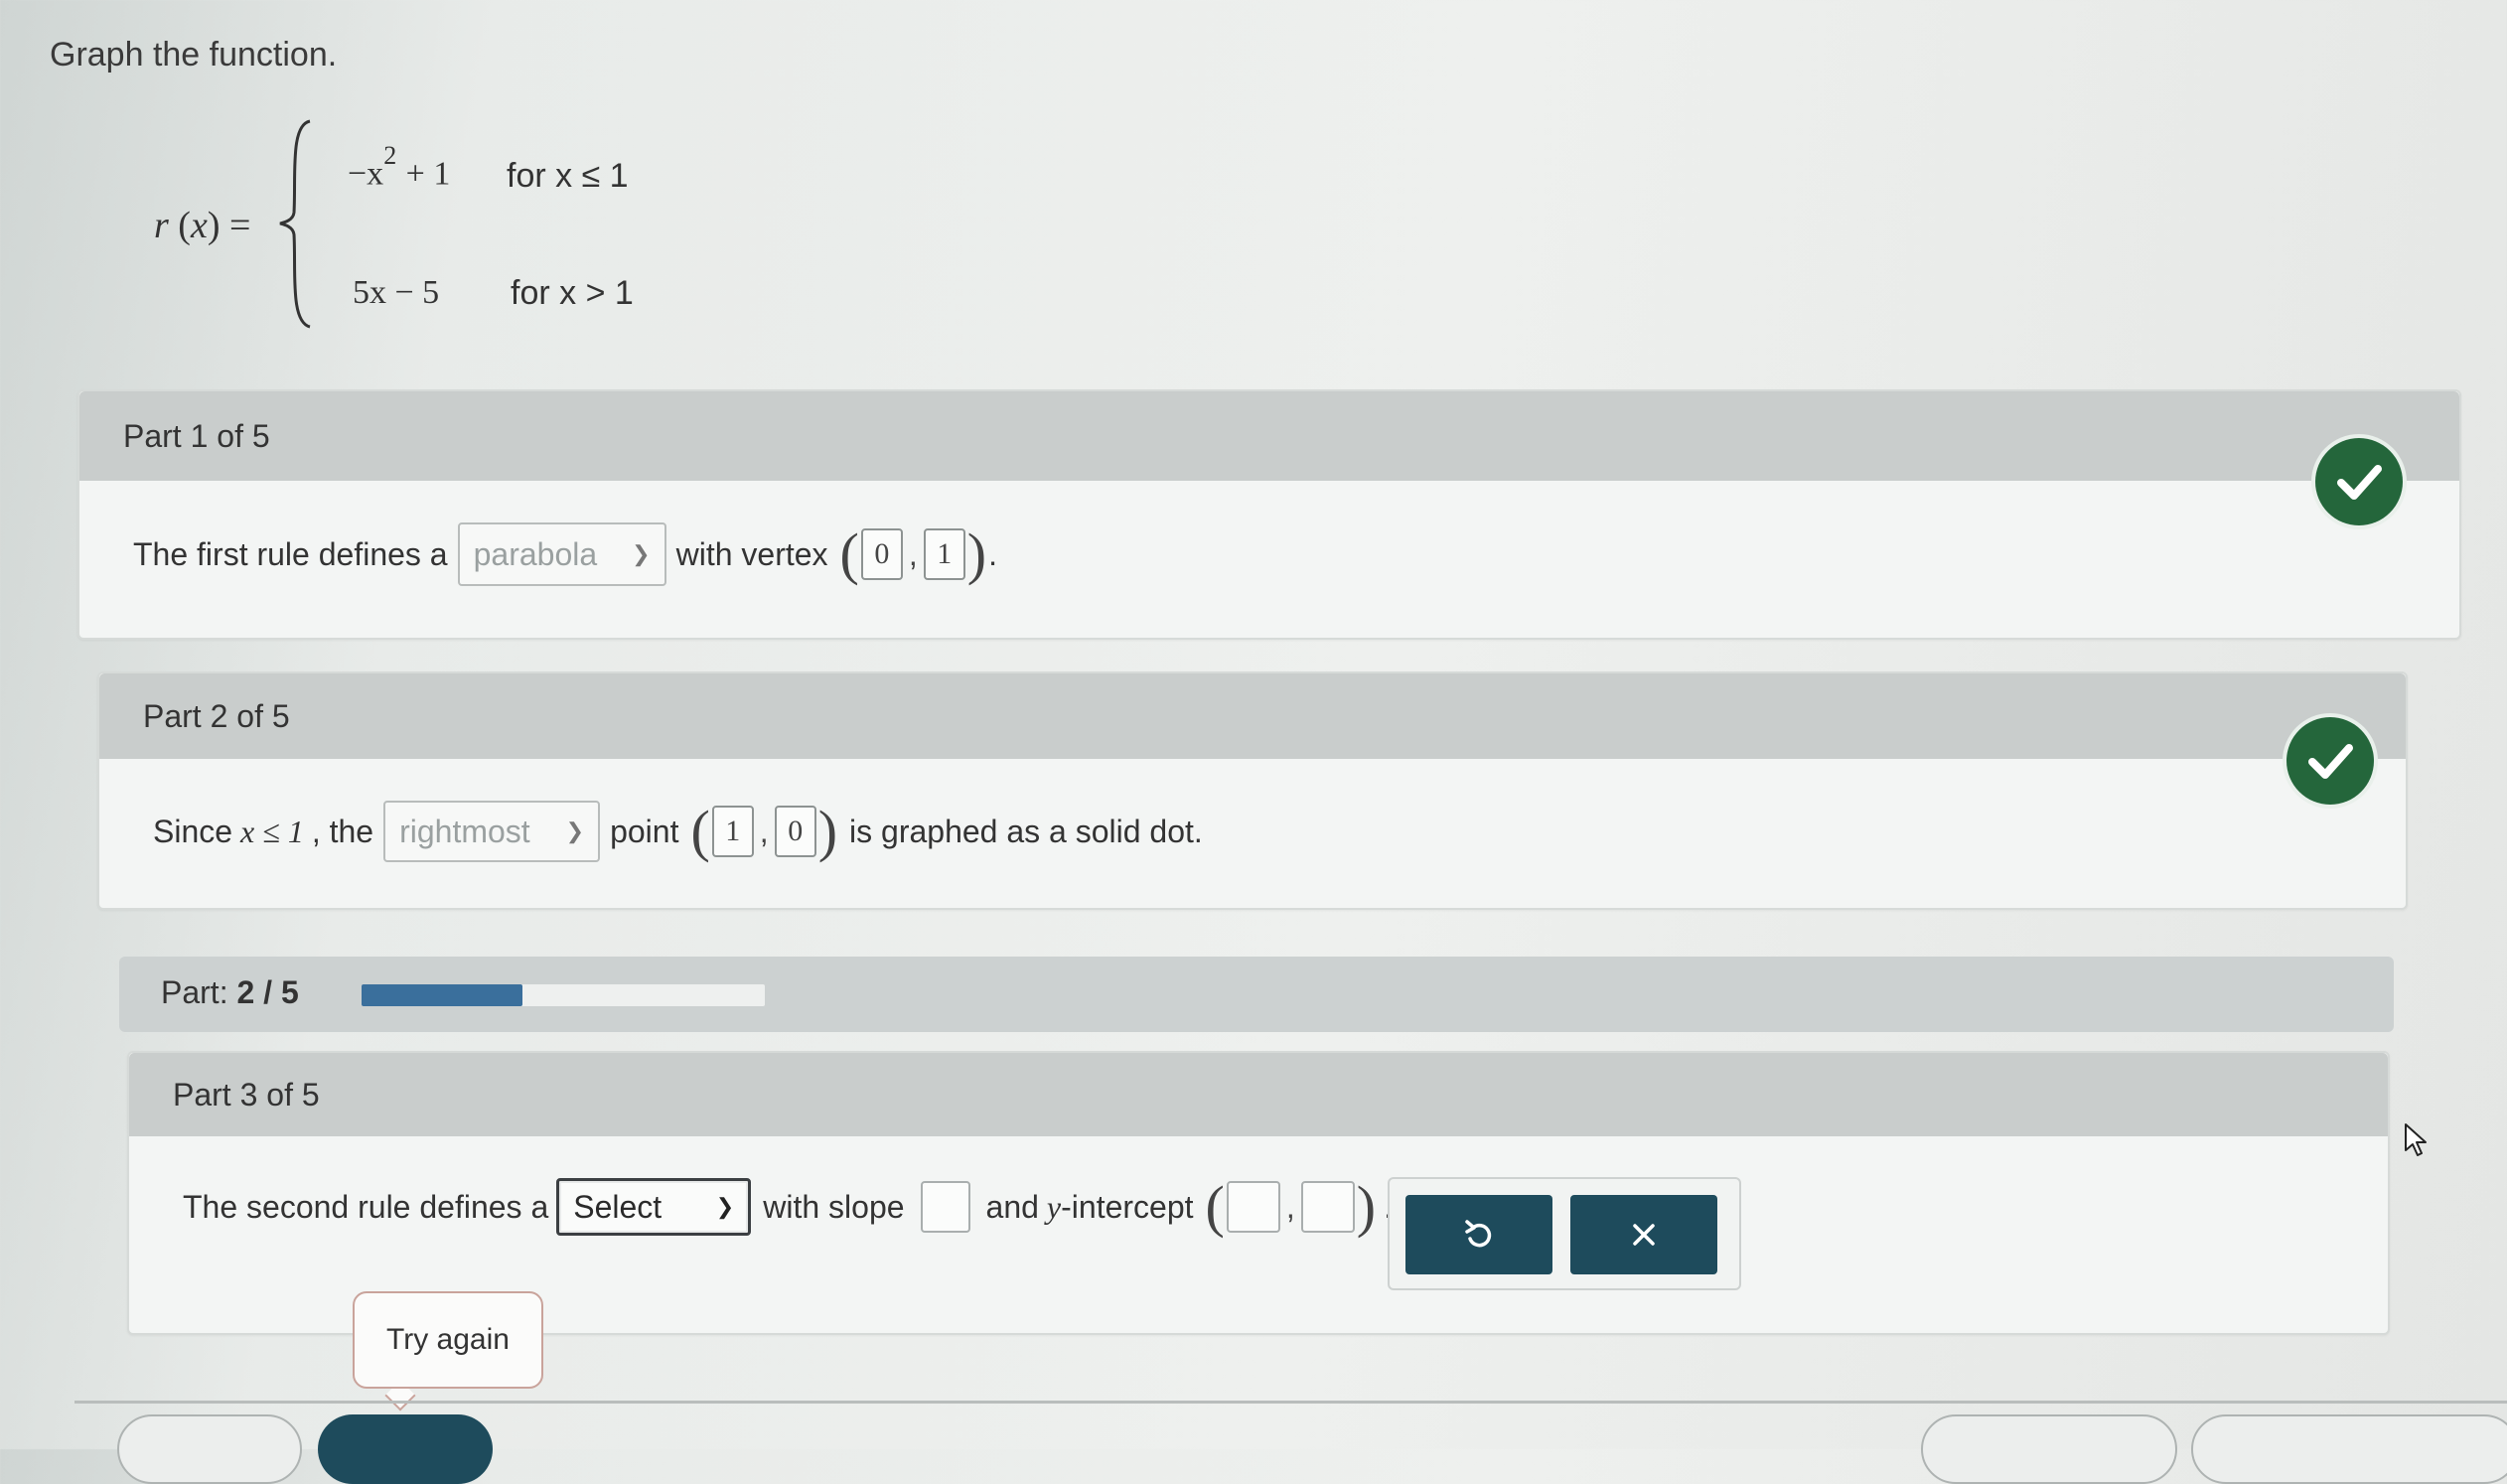 Image resolution: width=2507 pixels, height=1484 pixels. I want to click on function-name: r (x) =, so click(202, 225).